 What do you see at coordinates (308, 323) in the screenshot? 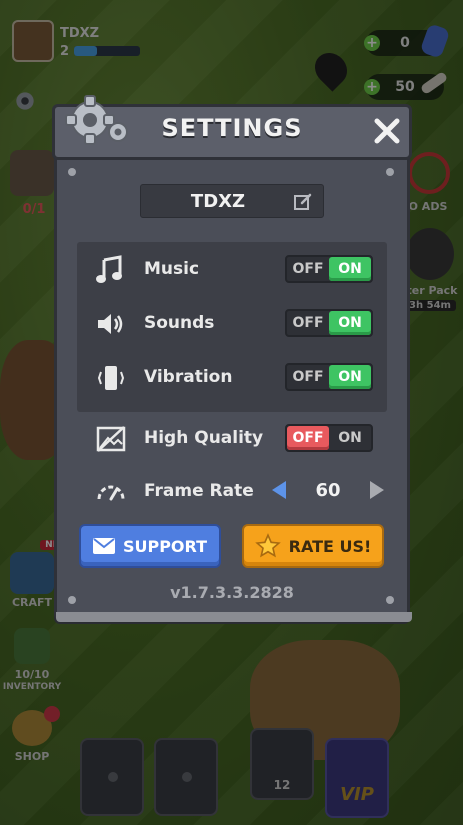
I see `sounds-off-option: OFF` at bounding box center [308, 323].